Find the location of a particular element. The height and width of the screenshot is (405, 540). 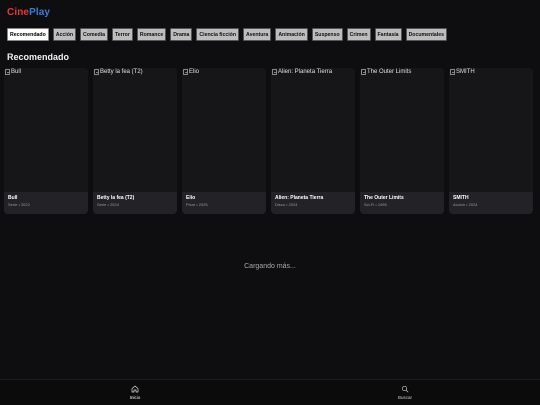

poster-alt-text: The Outer Limits is located at coordinates (389, 72).